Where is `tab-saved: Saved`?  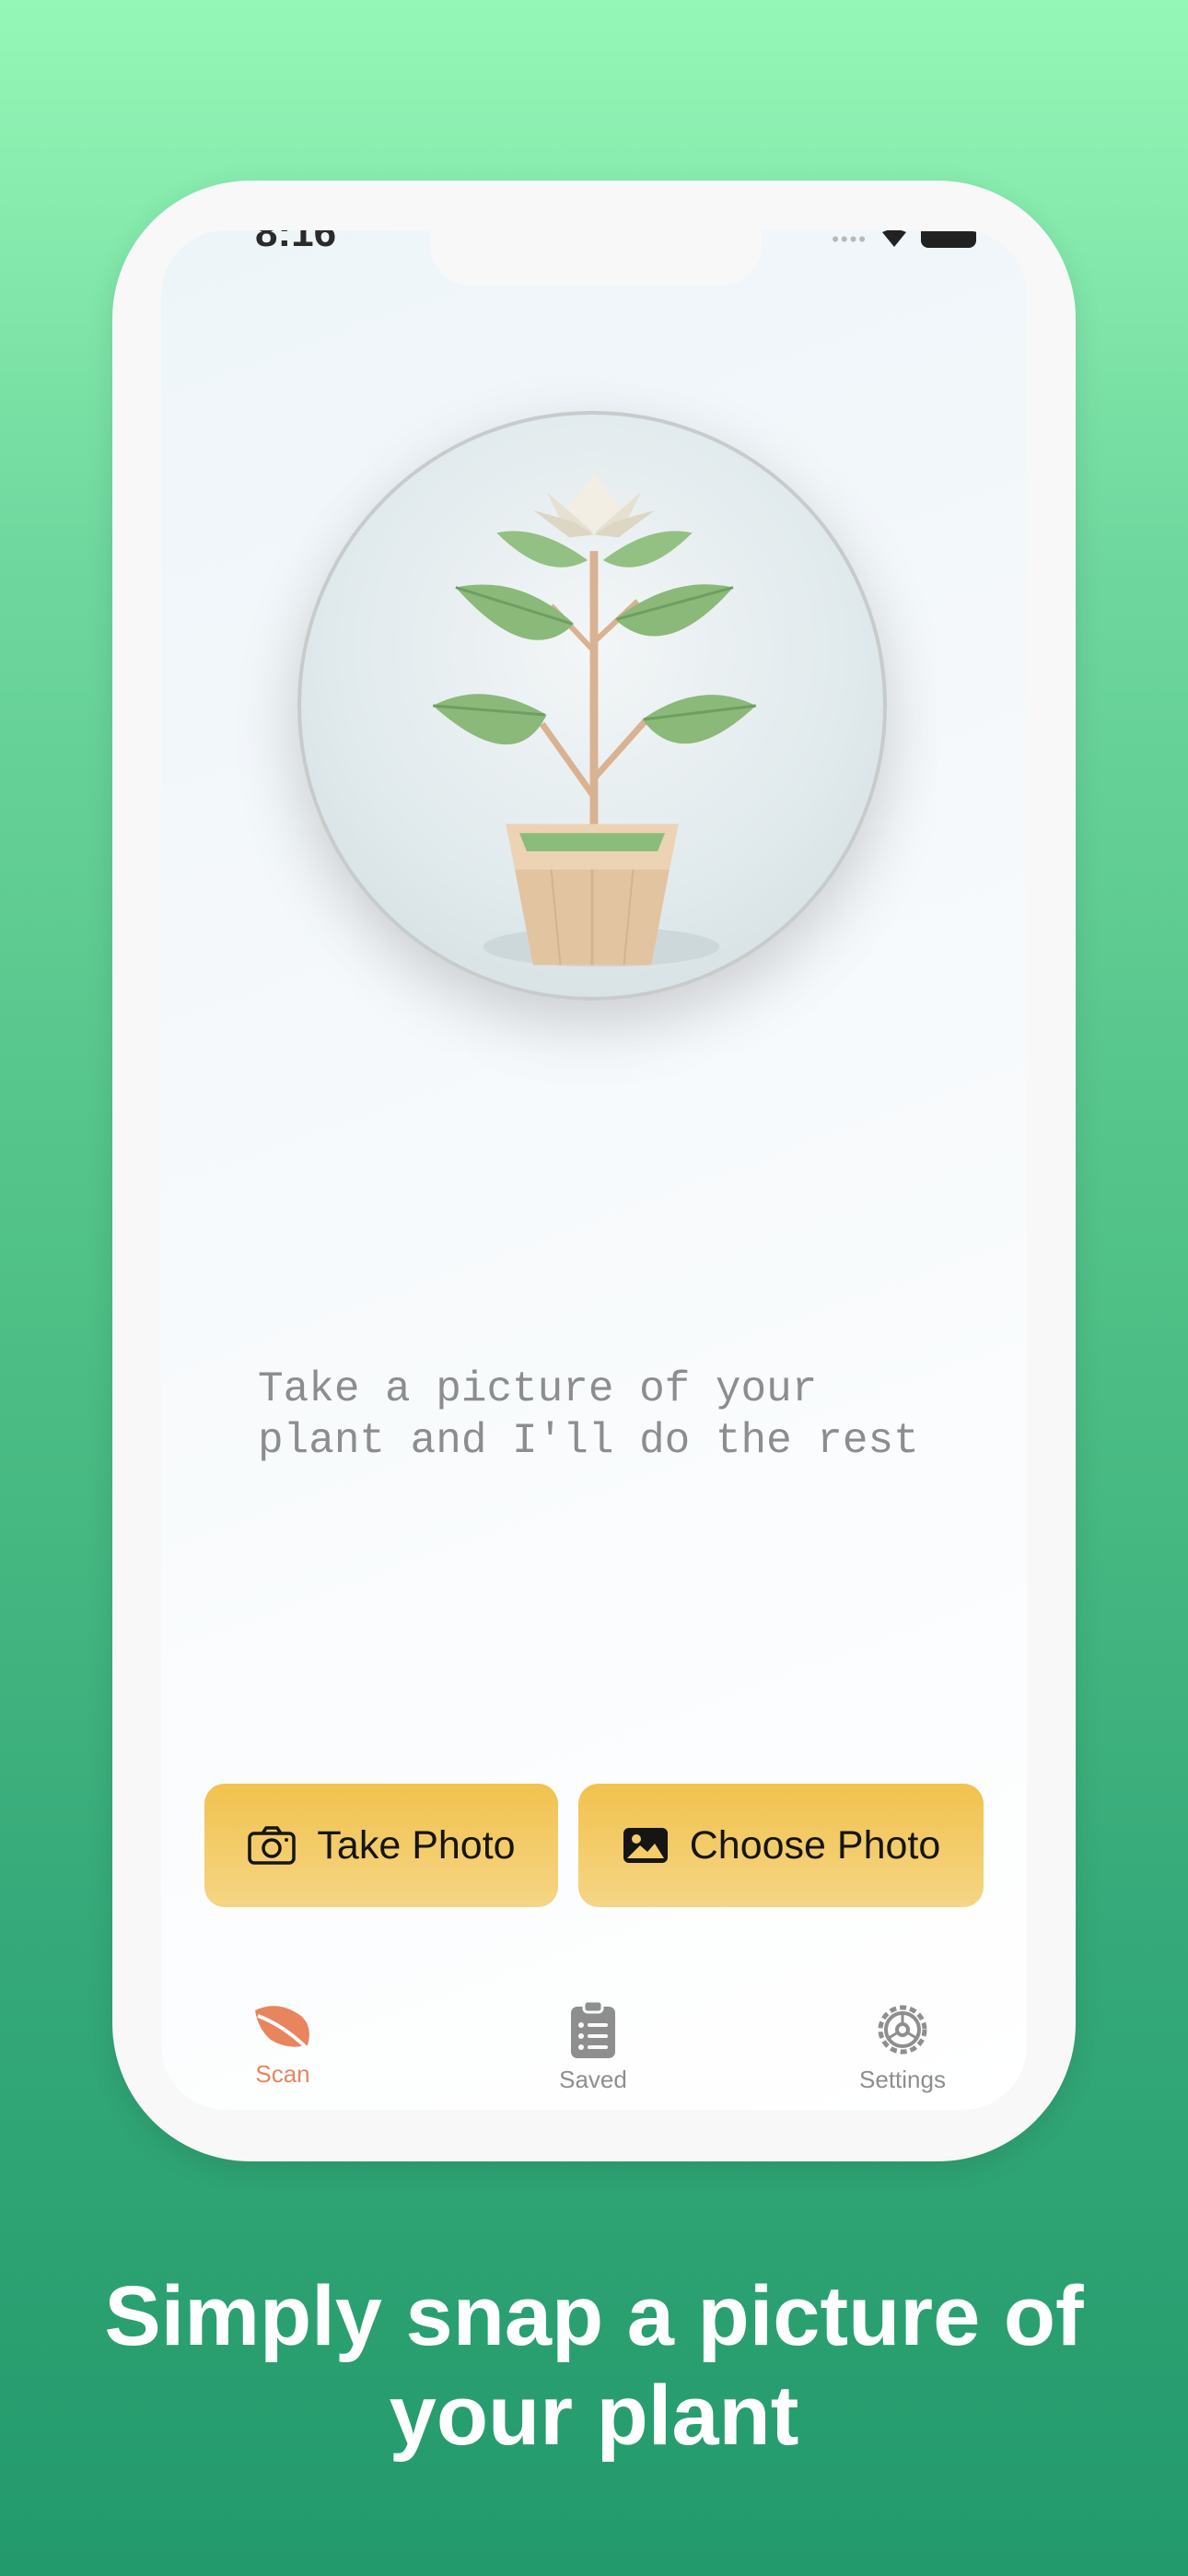 tab-saved: Saved is located at coordinates (593, 2050).